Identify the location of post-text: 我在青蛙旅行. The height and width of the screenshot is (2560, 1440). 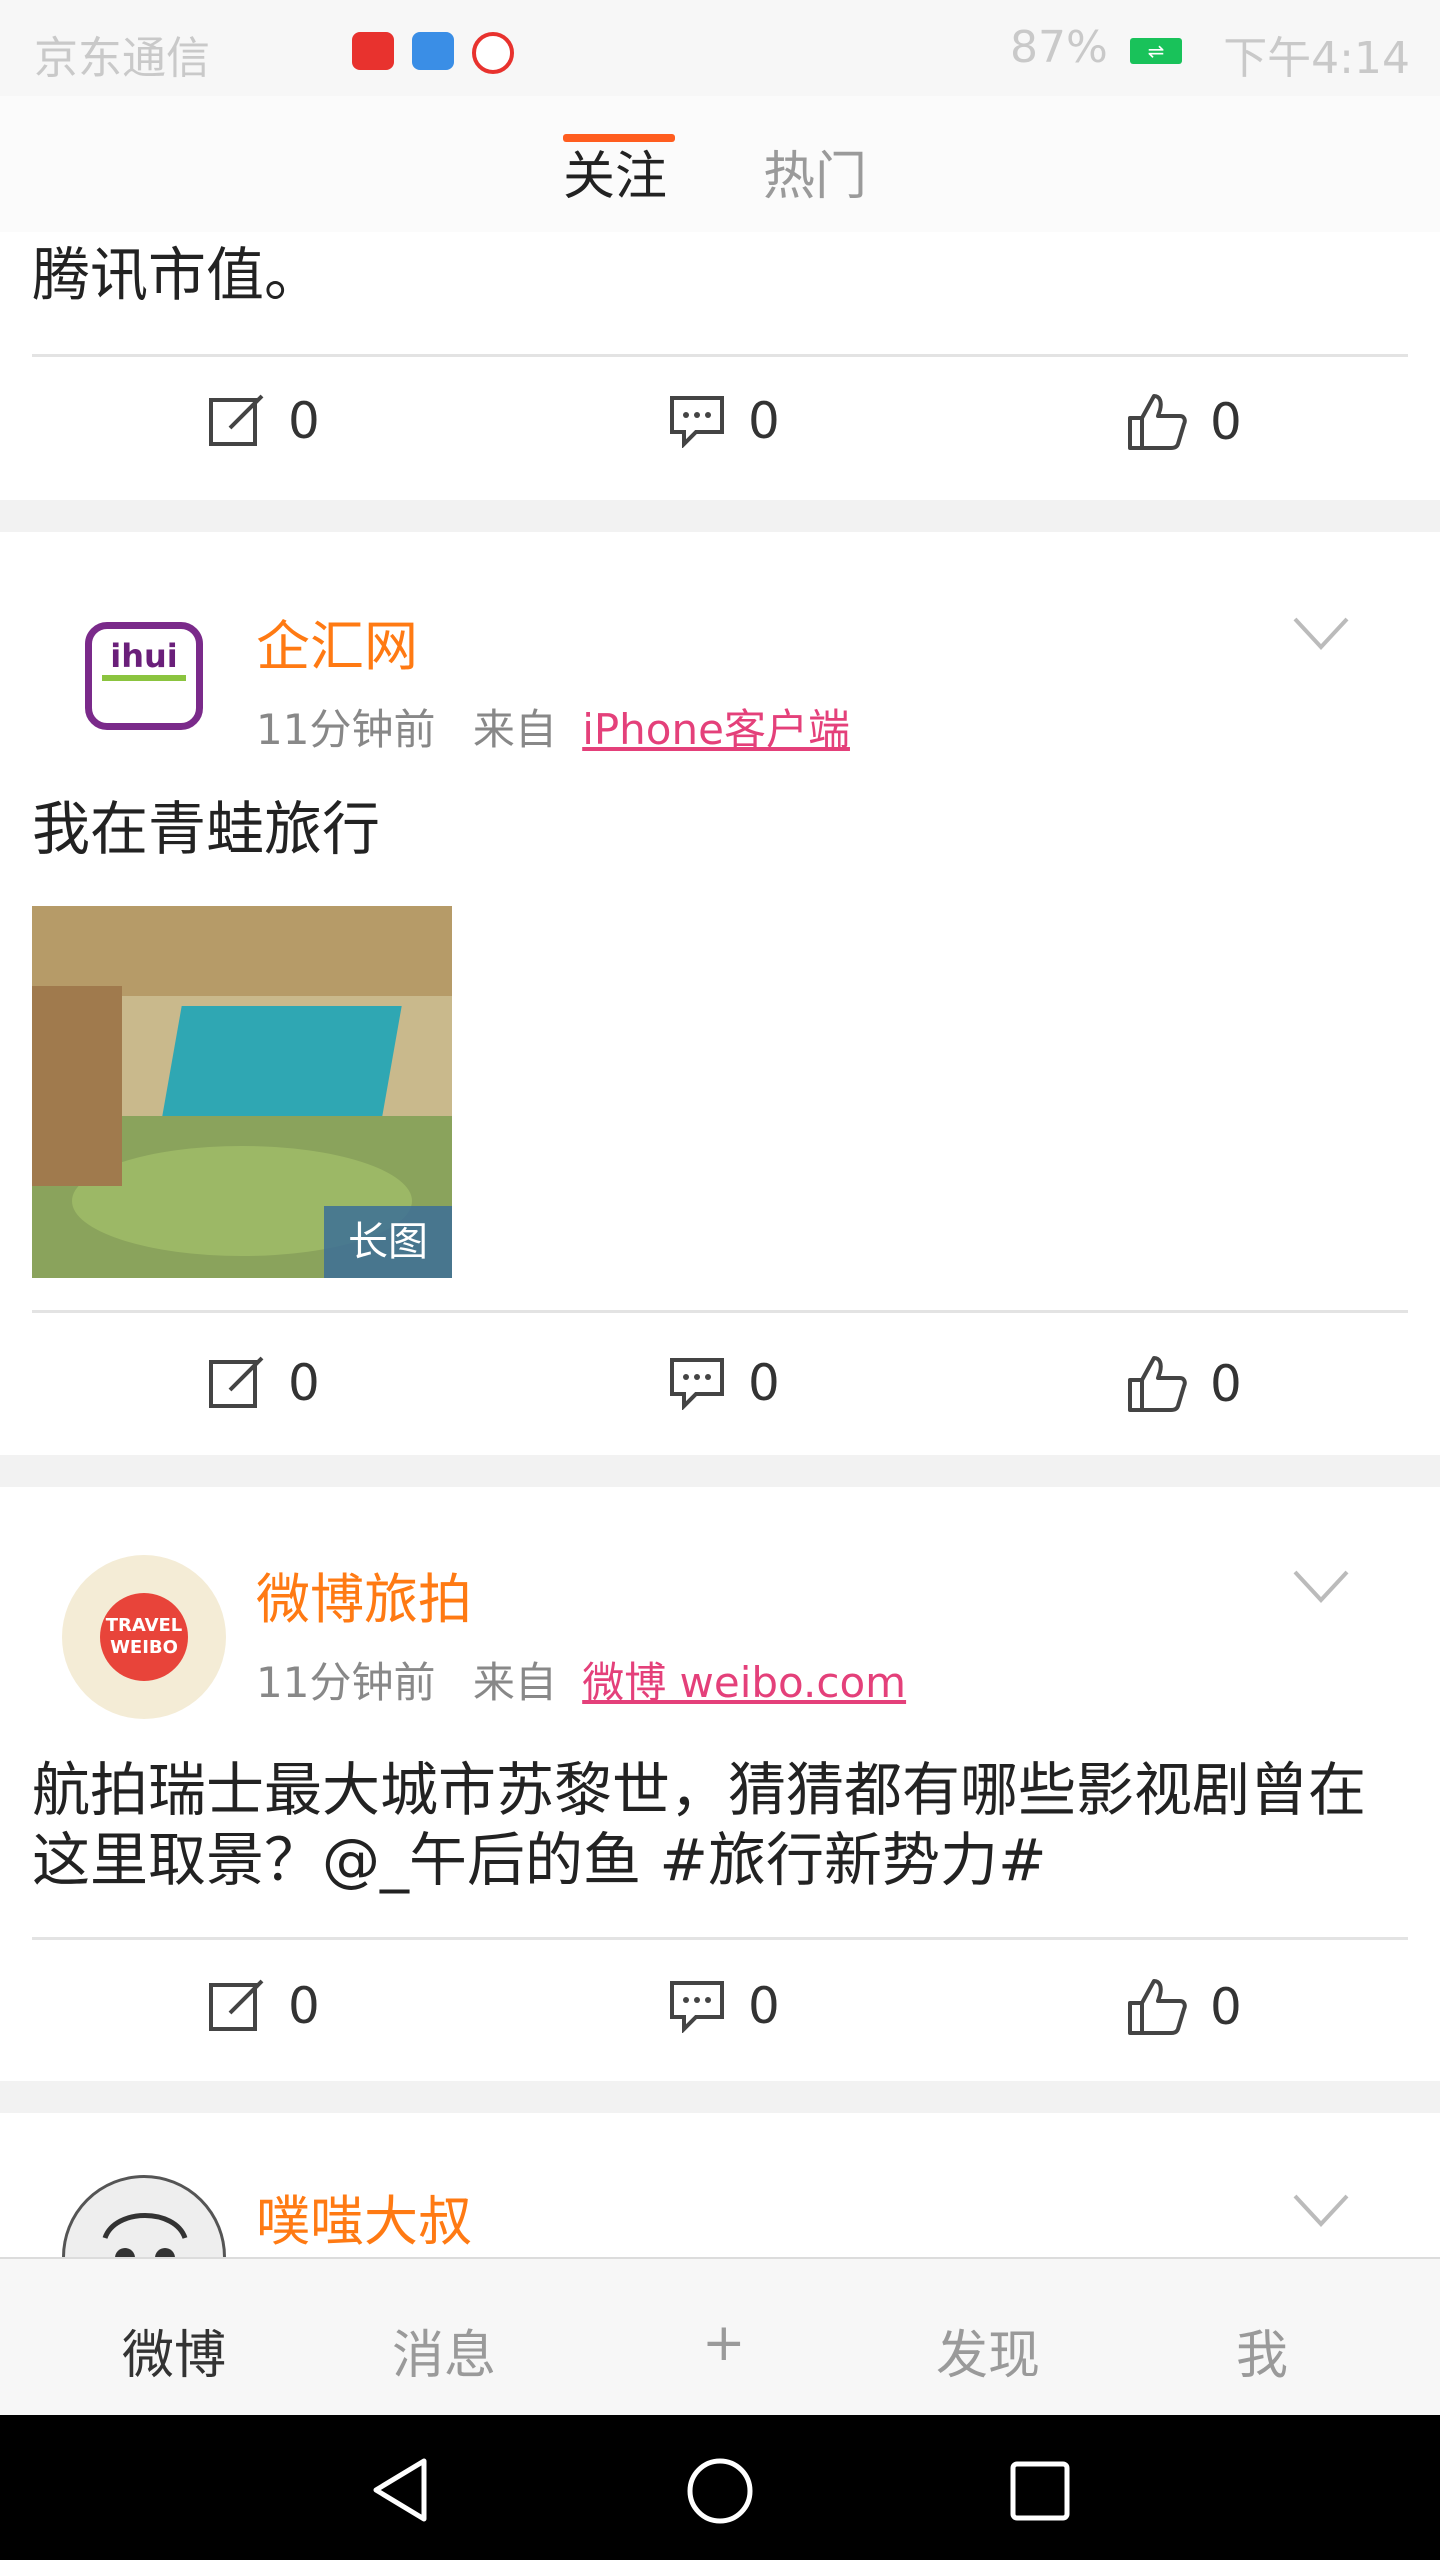
(206, 829).